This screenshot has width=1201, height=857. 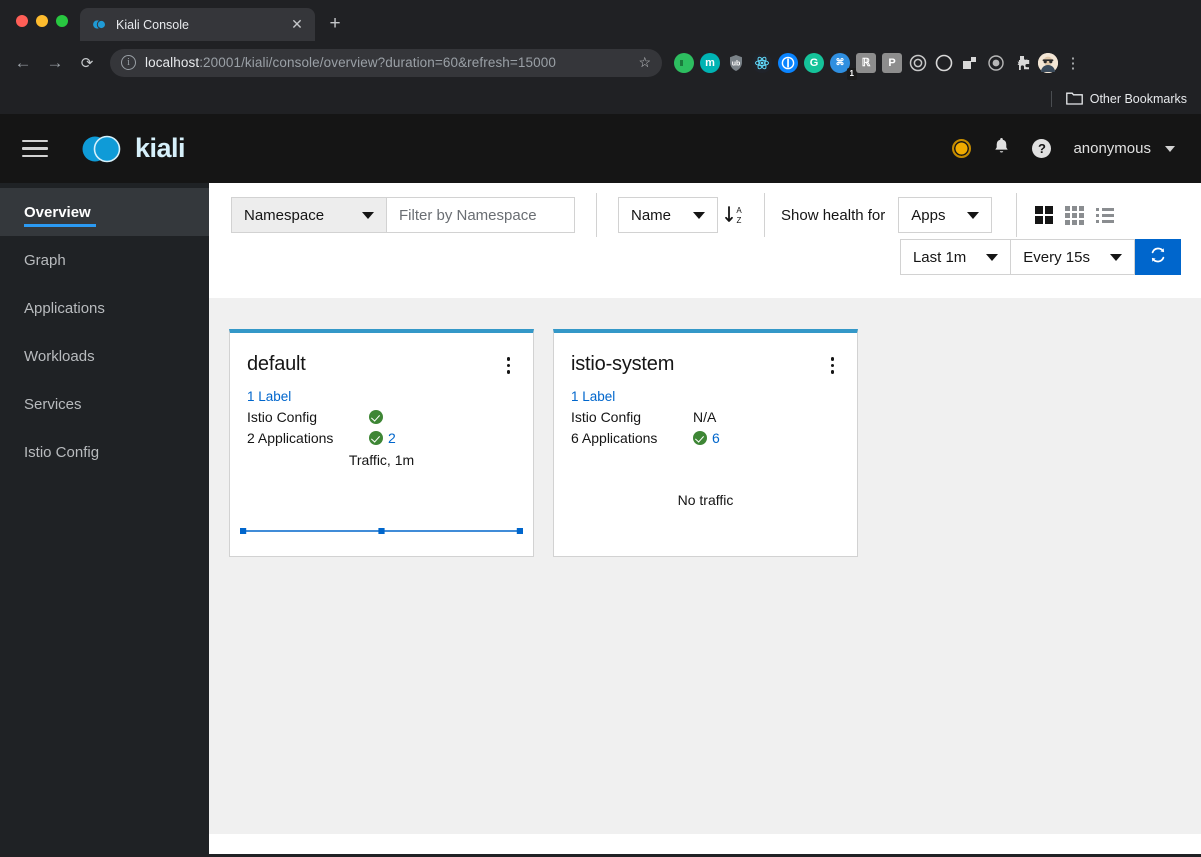 I want to click on help-icon: ?, so click(x=1042, y=148).